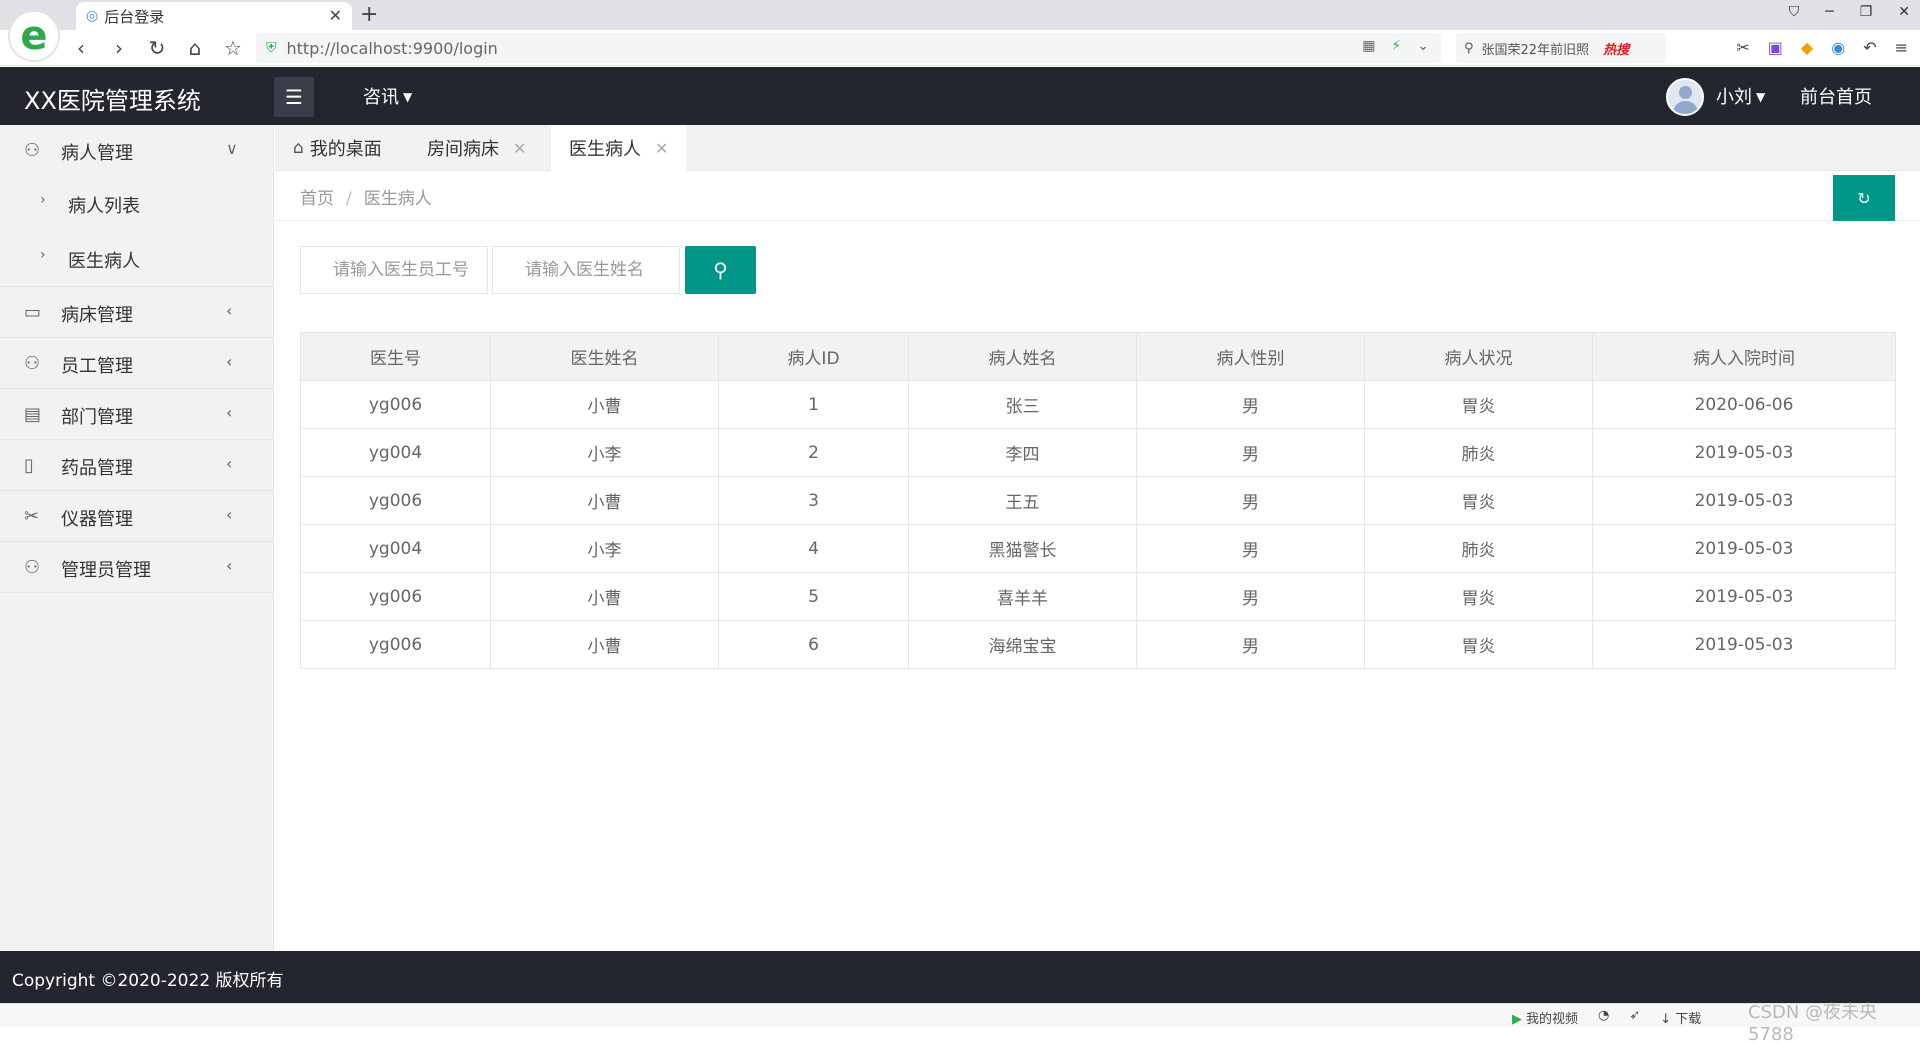  Describe the element at coordinates (136, 363) in the screenshot. I see `sidebar-group-staff: ⚇ 员工管理 ‹` at that location.